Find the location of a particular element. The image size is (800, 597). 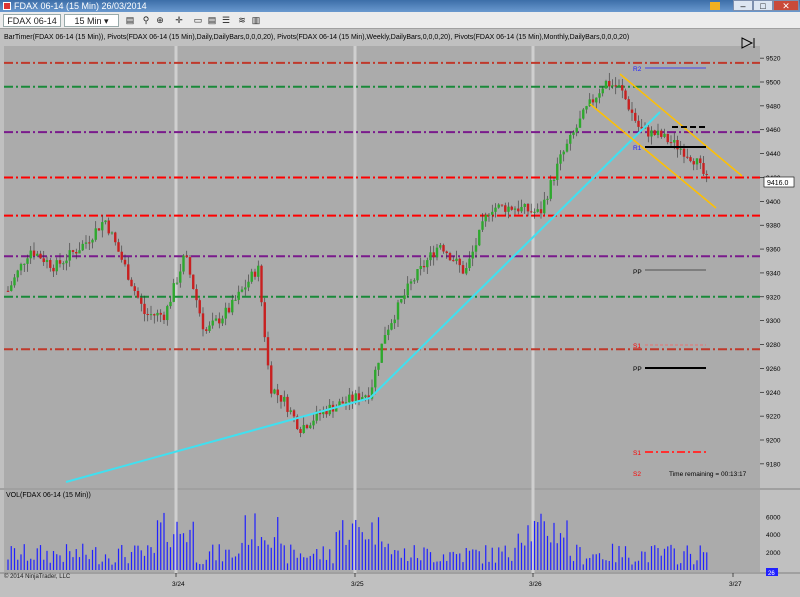

date-label-1: 3/25 is located at coordinates (357, 584).